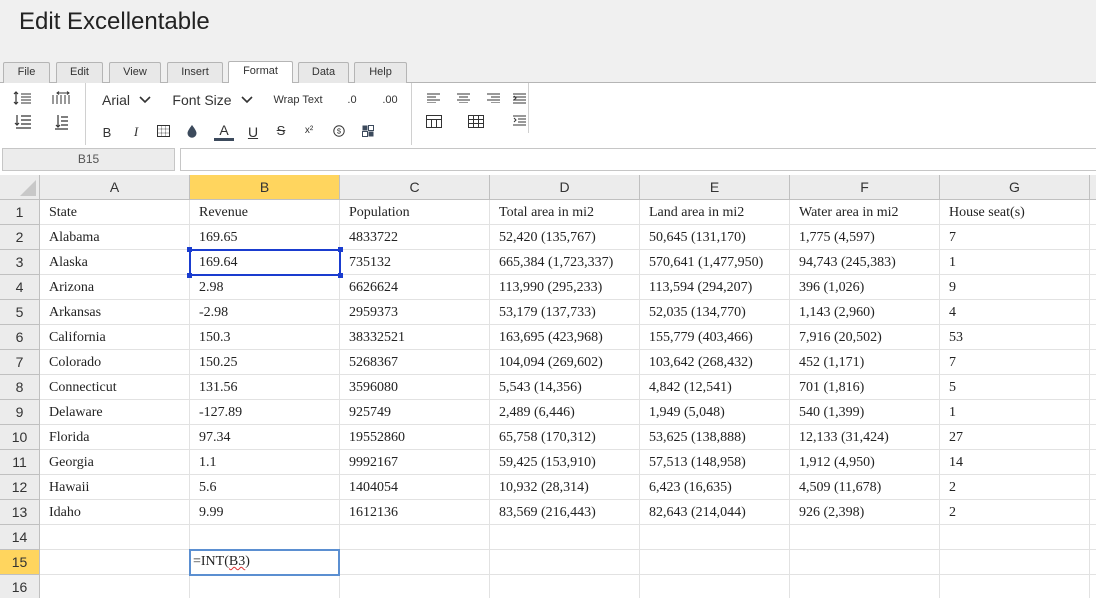 The width and height of the screenshot is (1096, 598). What do you see at coordinates (265, 212) in the screenshot?
I see `cell-b1: Revenue` at bounding box center [265, 212].